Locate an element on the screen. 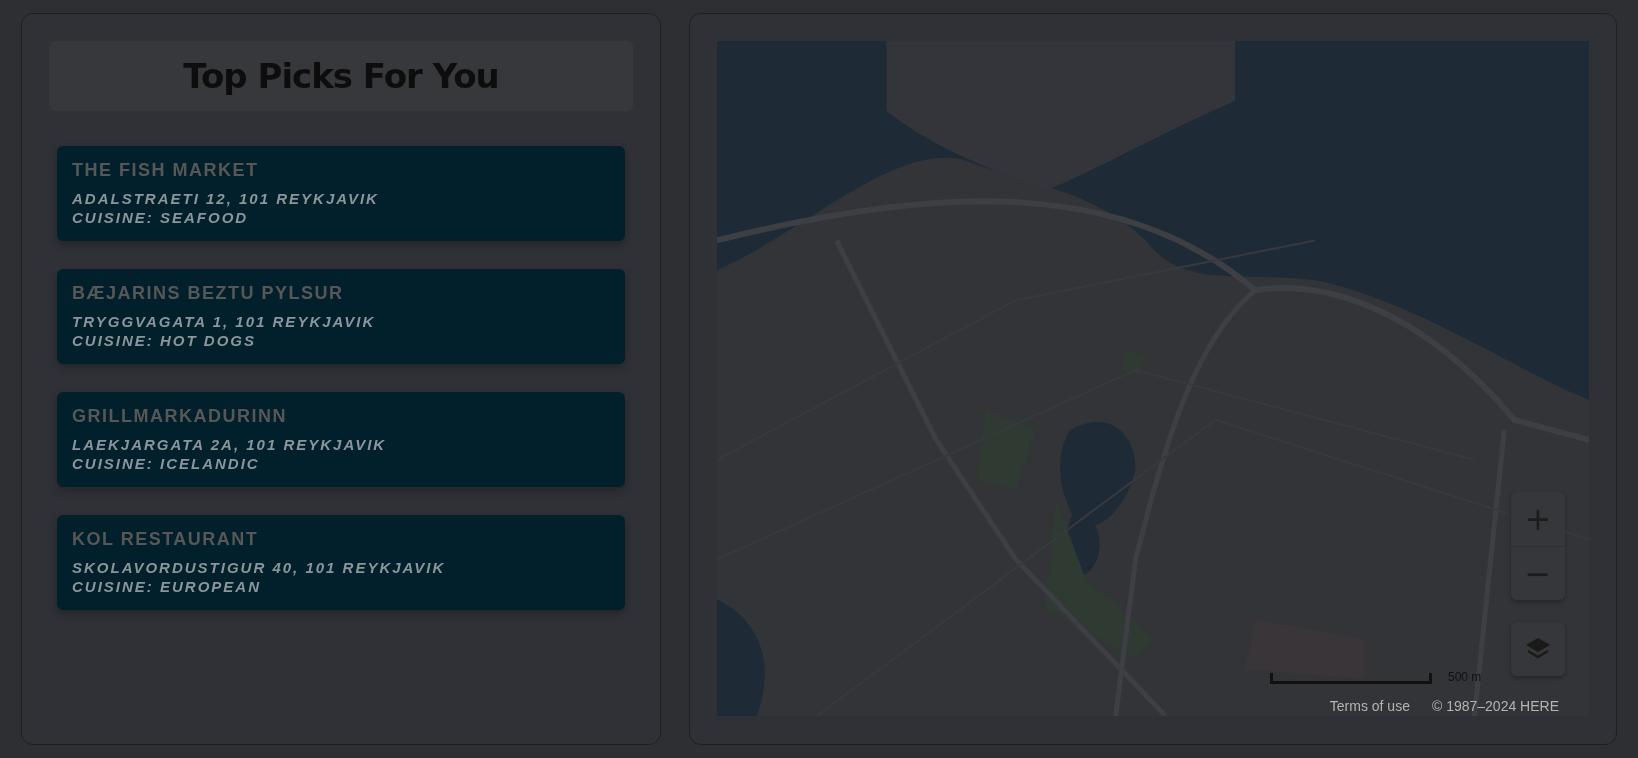 Image resolution: width=1638 pixels, height=758 pixels. restaurant-card: GRILLMARKADURINN LAEKJARGATA 2A, 101 REYKJAVIK CUISINE: ICELANDIC is located at coordinates (341, 439).